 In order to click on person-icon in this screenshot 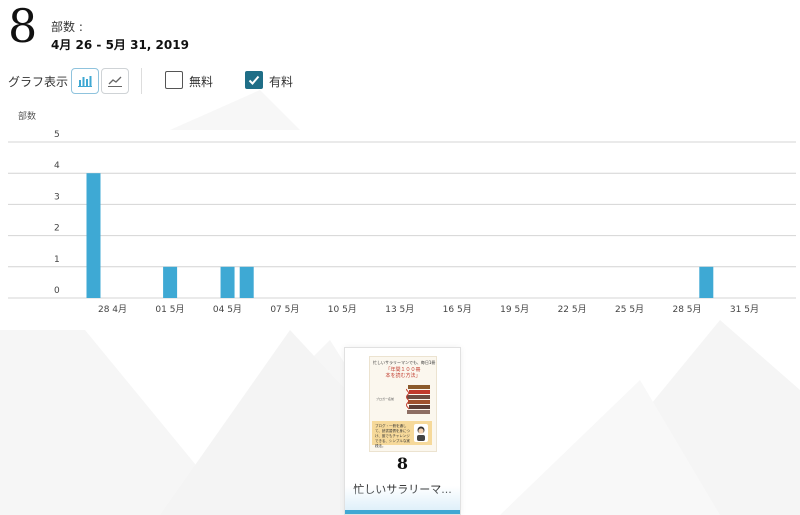, I will do `click(421, 433)`.